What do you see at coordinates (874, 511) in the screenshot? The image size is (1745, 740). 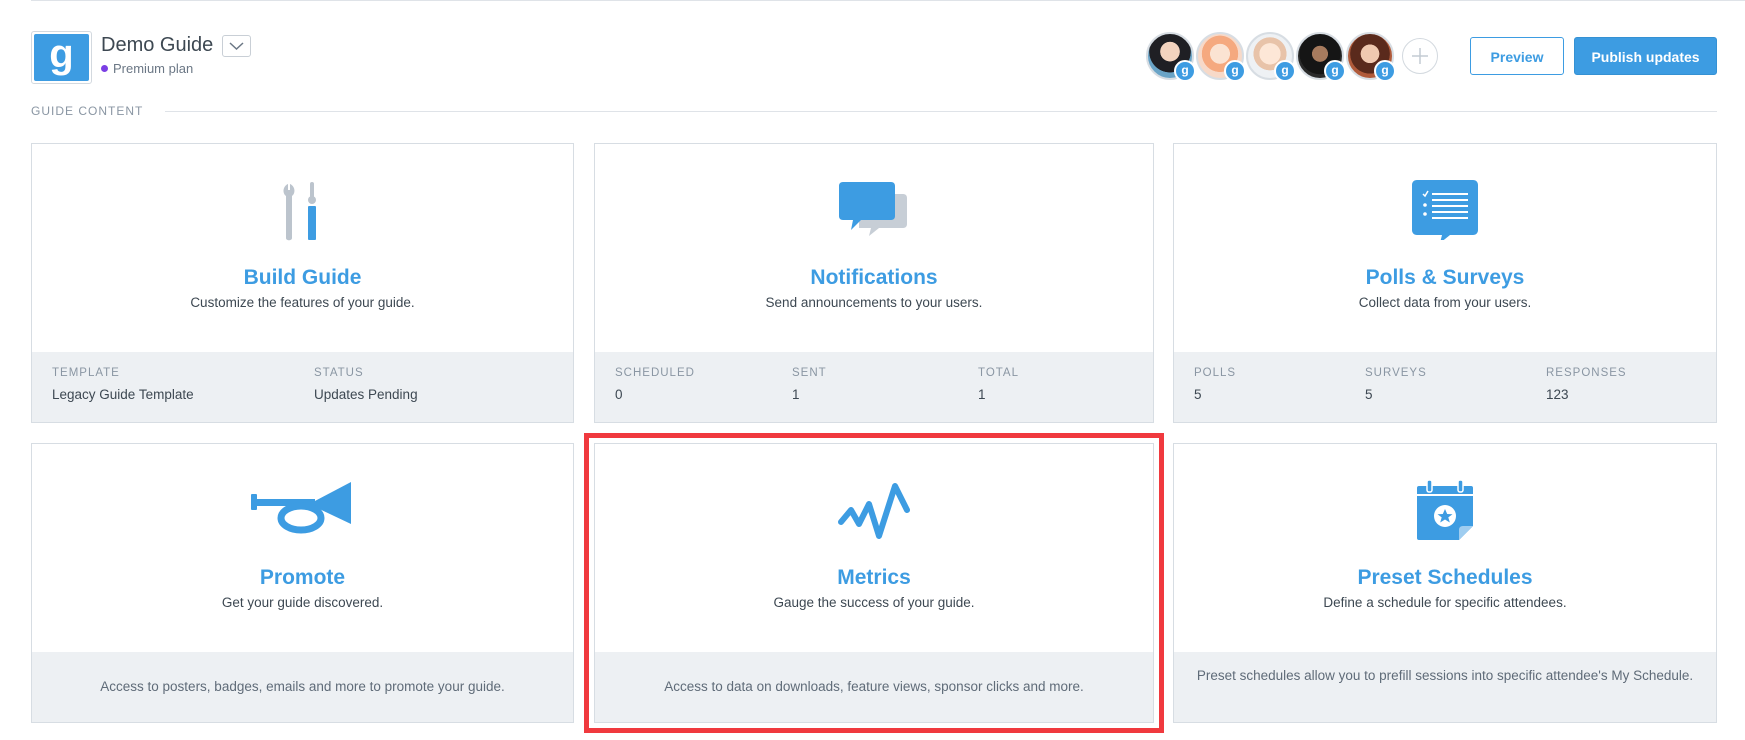 I see `pulse-line-icon` at bounding box center [874, 511].